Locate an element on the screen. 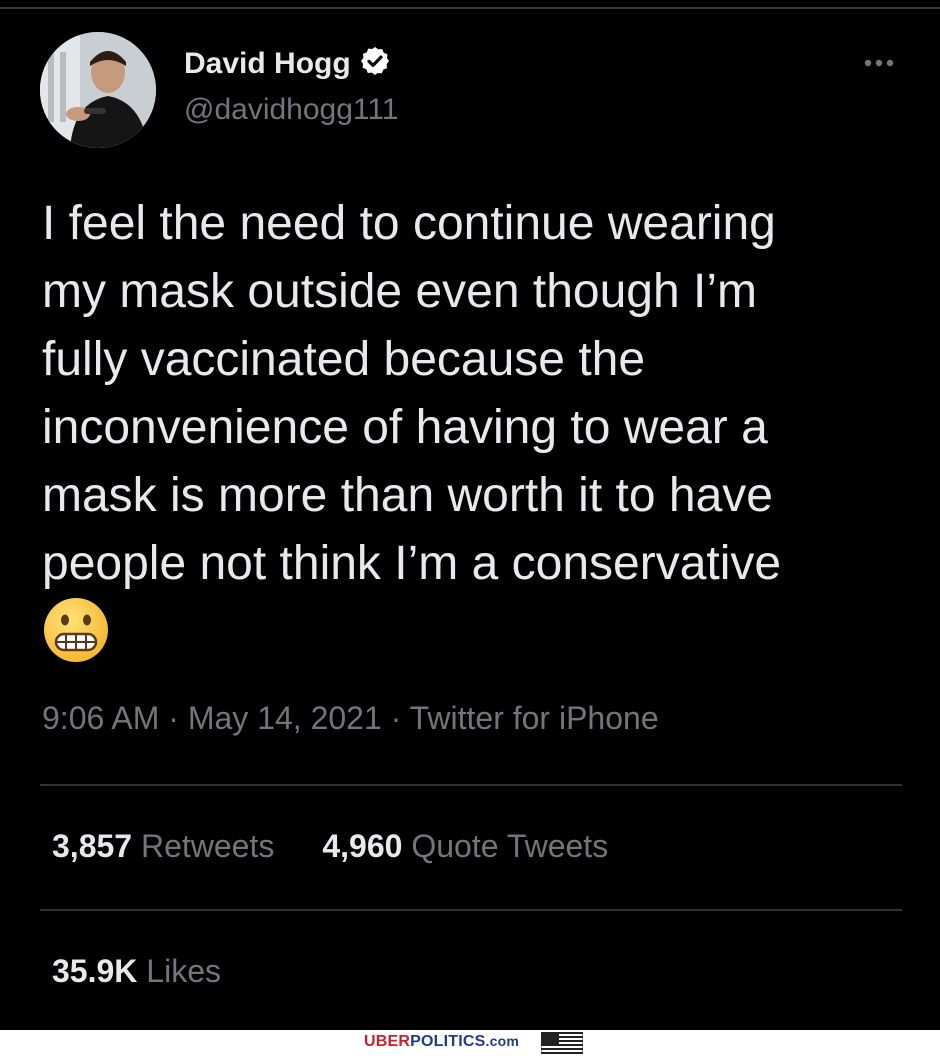 This screenshot has width=940, height=1059. grimacing-face-icon is located at coordinates (76, 630).